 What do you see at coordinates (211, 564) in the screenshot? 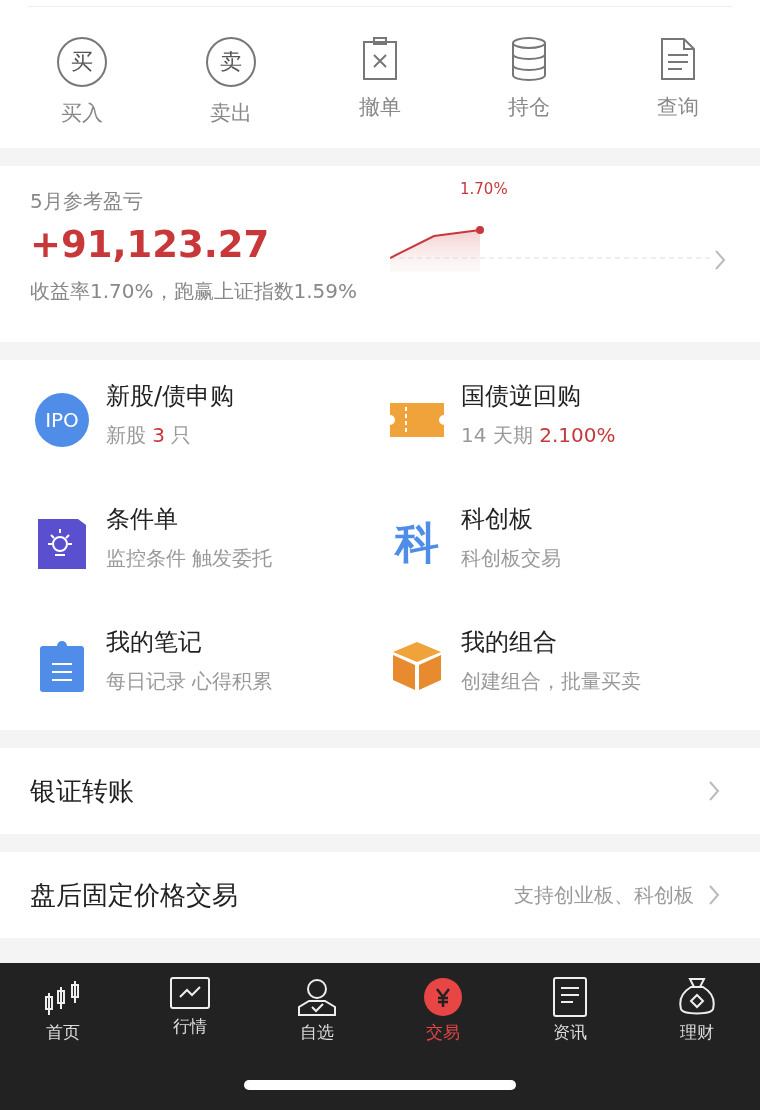
I see `service-item: 条件单 监控条件 触发委托` at bounding box center [211, 564].